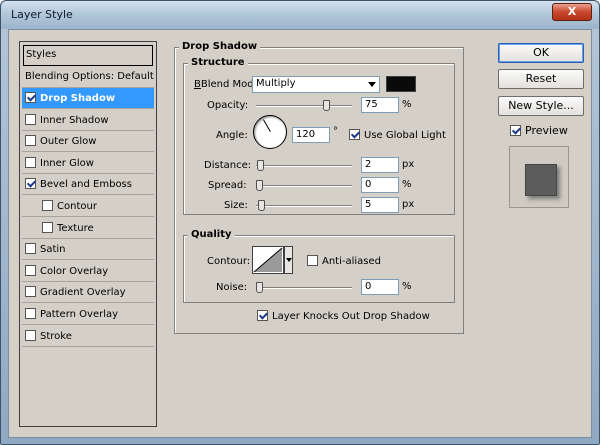  What do you see at coordinates (380, 185) in the screenshot?
I see `spread-input: 0` at bounding box center [380, 185].